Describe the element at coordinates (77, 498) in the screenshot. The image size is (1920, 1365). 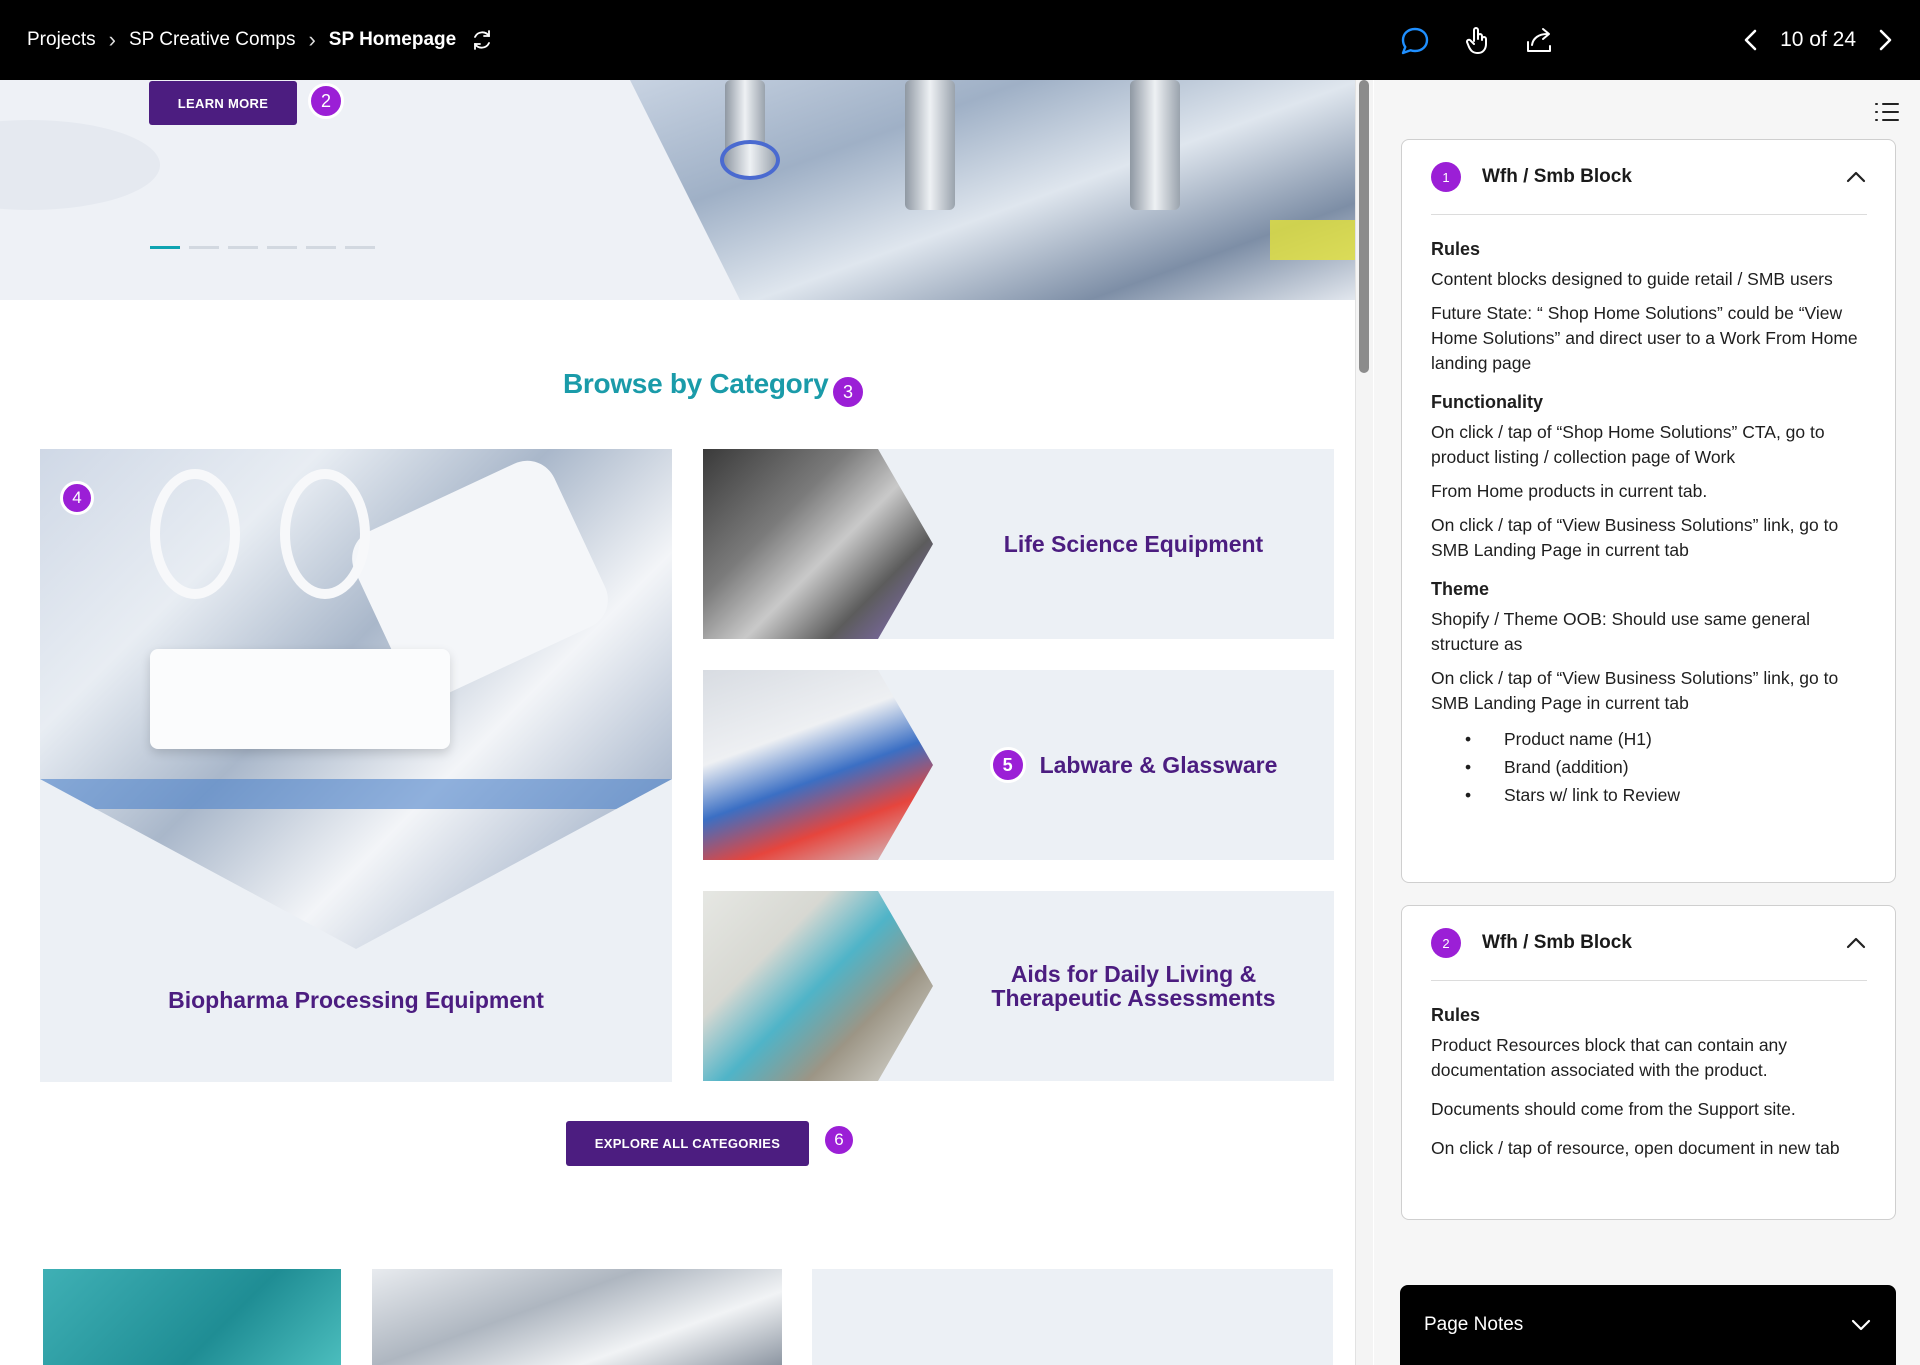
I see `annotation-badge: 4` at that location.